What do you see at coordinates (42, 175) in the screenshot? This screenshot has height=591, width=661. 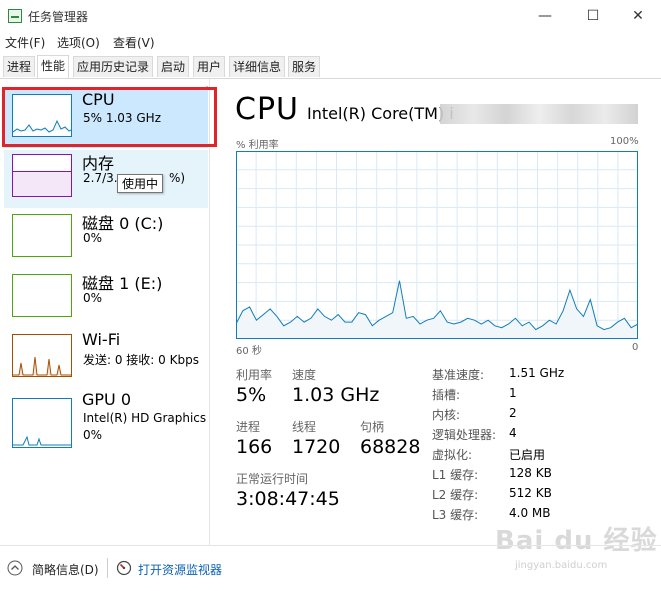 I see `memory-thumbnail` at bounding box center [42, 175].